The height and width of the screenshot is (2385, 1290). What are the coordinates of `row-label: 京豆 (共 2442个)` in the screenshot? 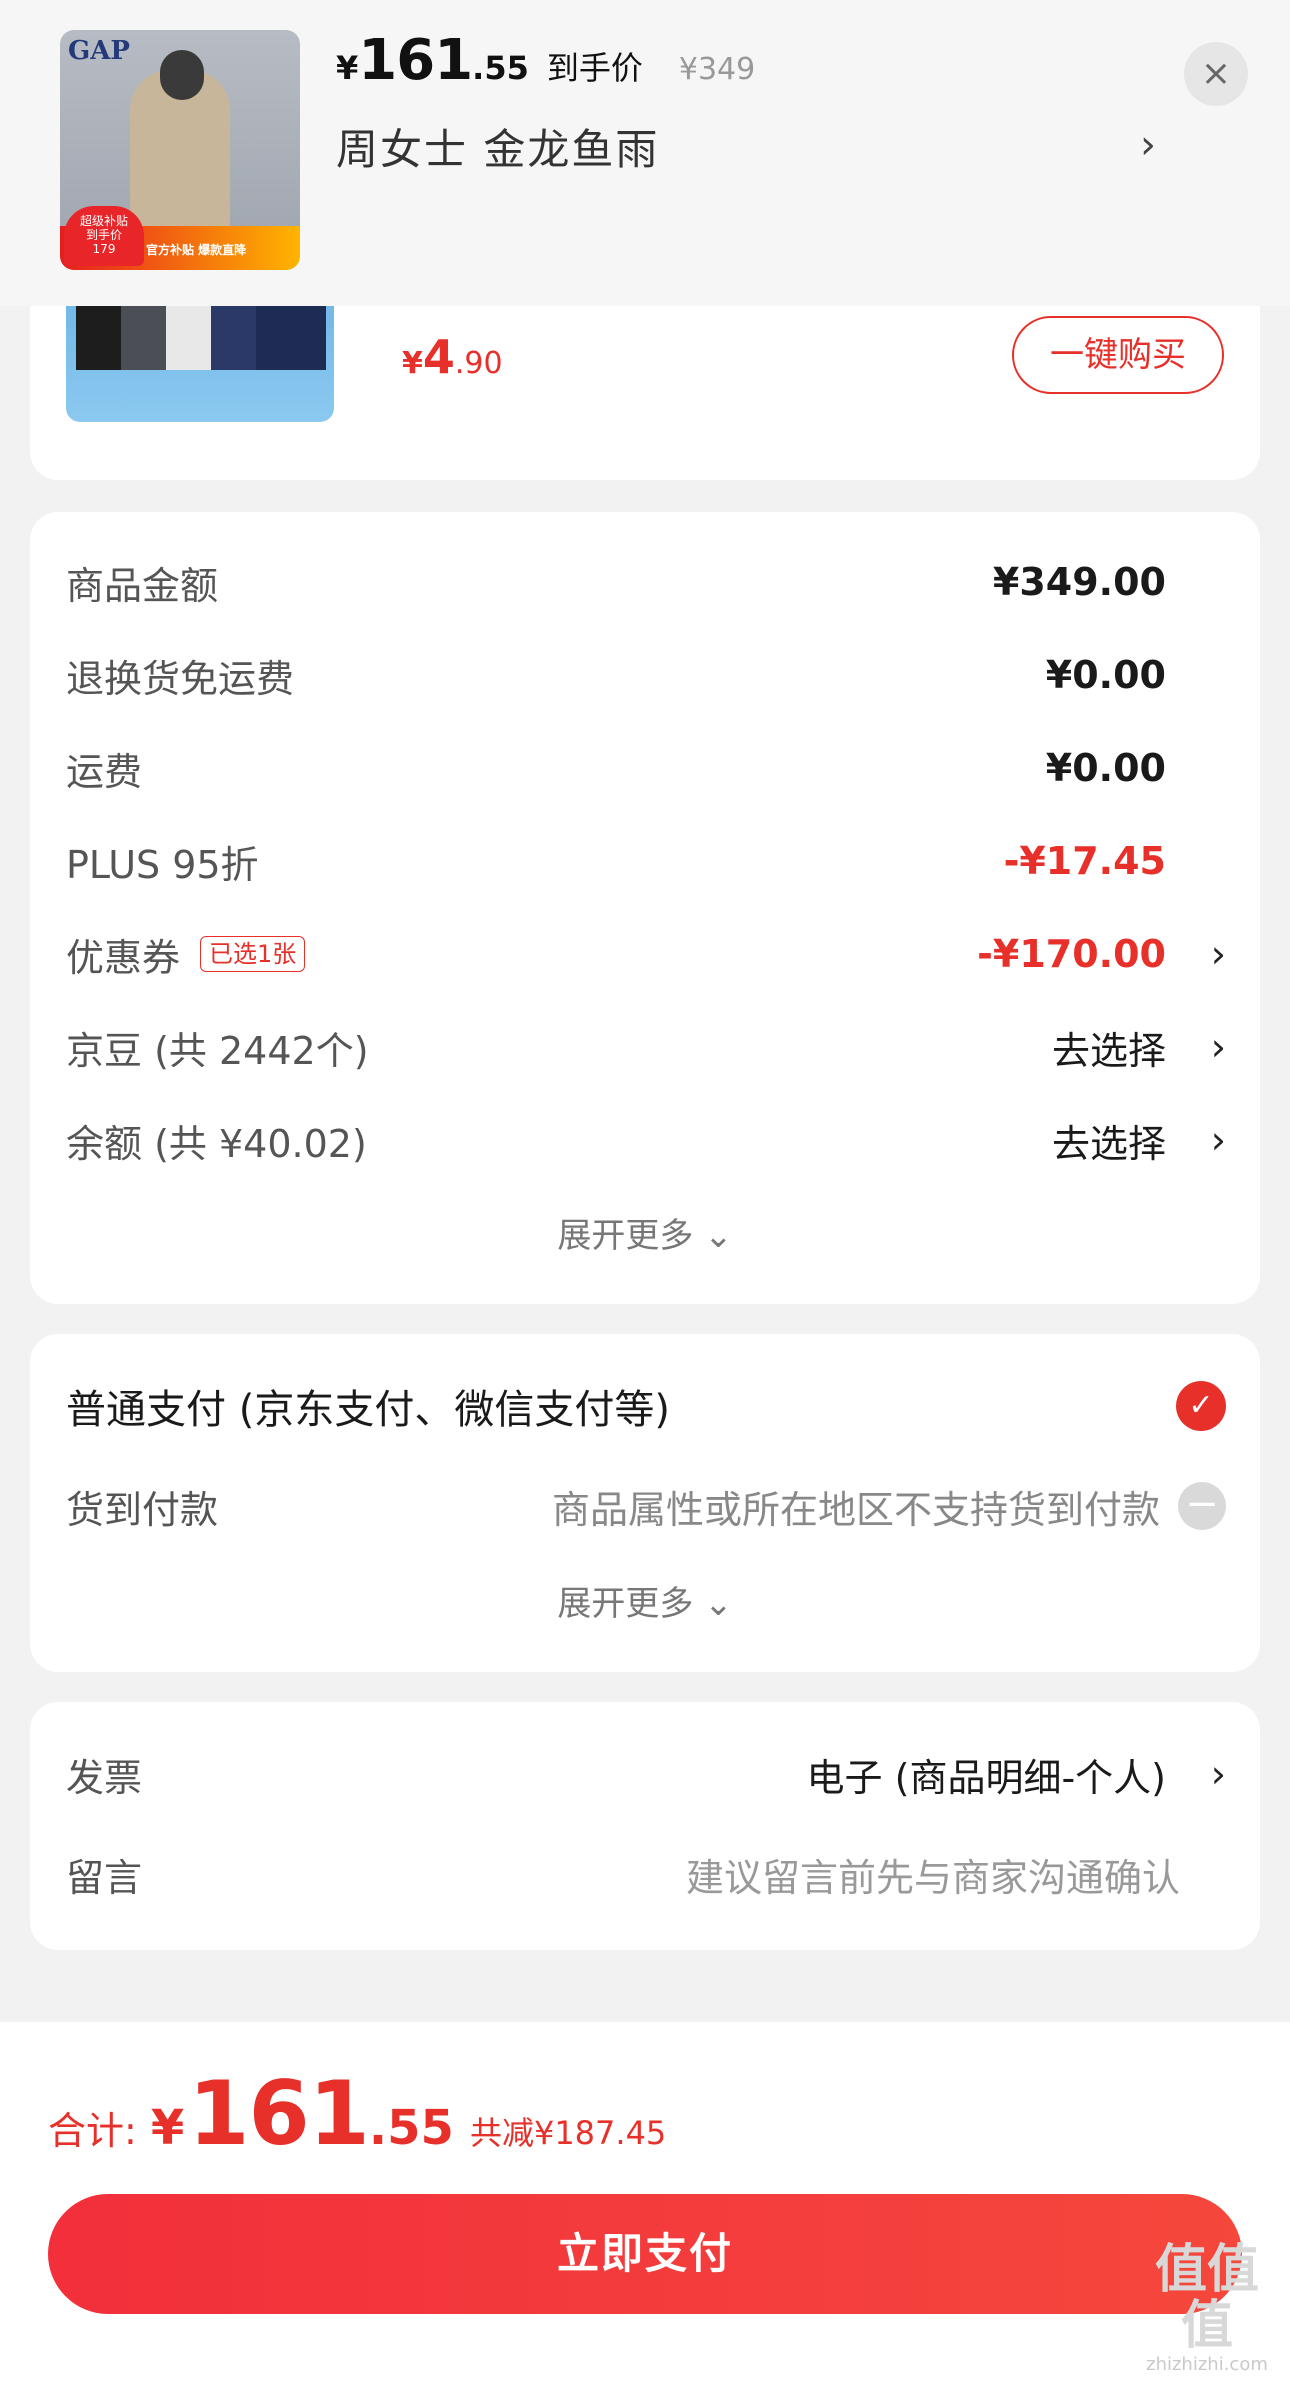 It's located at (217, 1050).